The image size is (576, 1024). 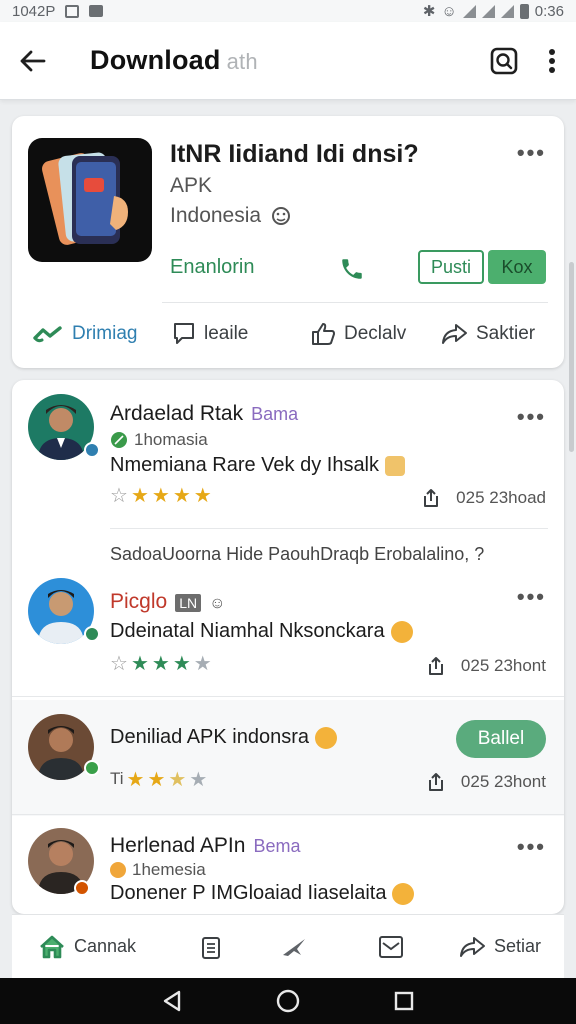 What do you see at coordinates (184, 333) in the screenshot?
I see `comment-icon` at bounding box center [184, 333].